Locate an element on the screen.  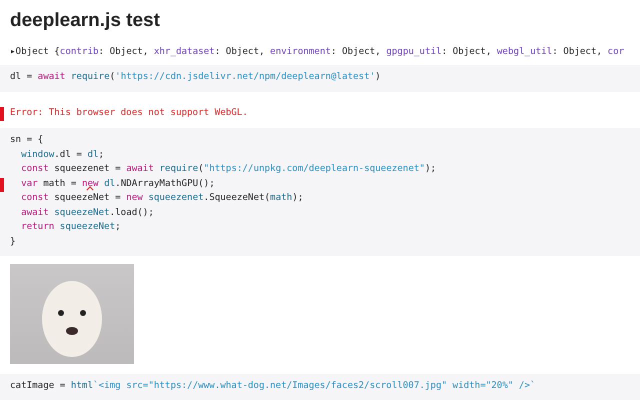
code-line: return squeezeNet; is located at coordinates (71, 227).